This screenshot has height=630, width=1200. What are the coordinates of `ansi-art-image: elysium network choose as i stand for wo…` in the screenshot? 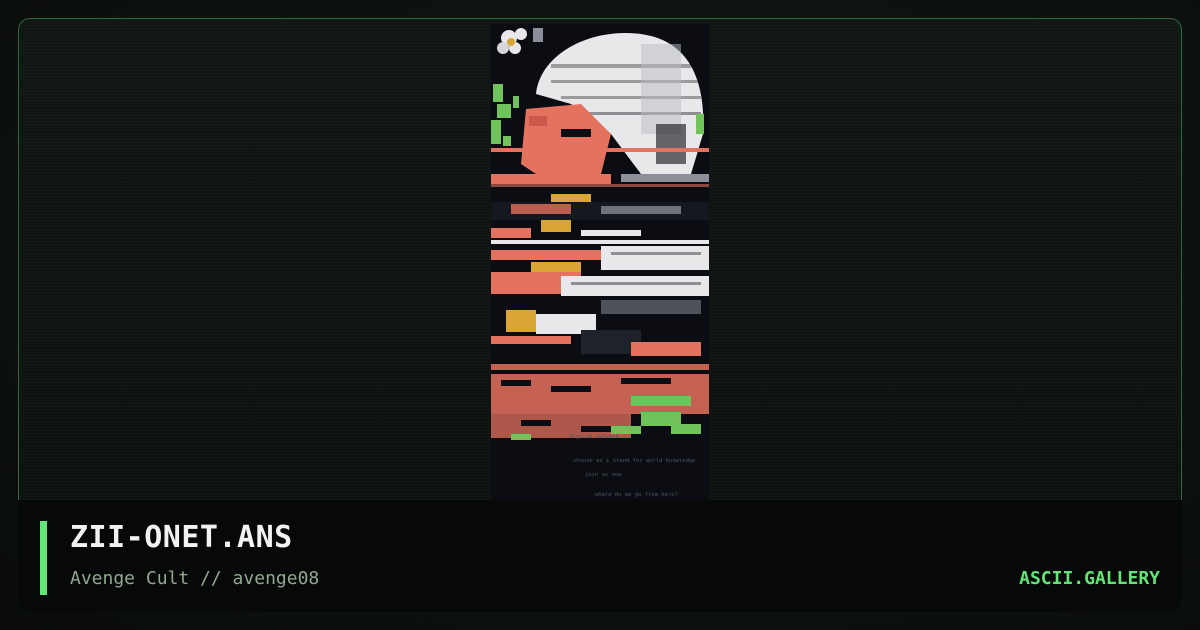 It's located at (600, 263).